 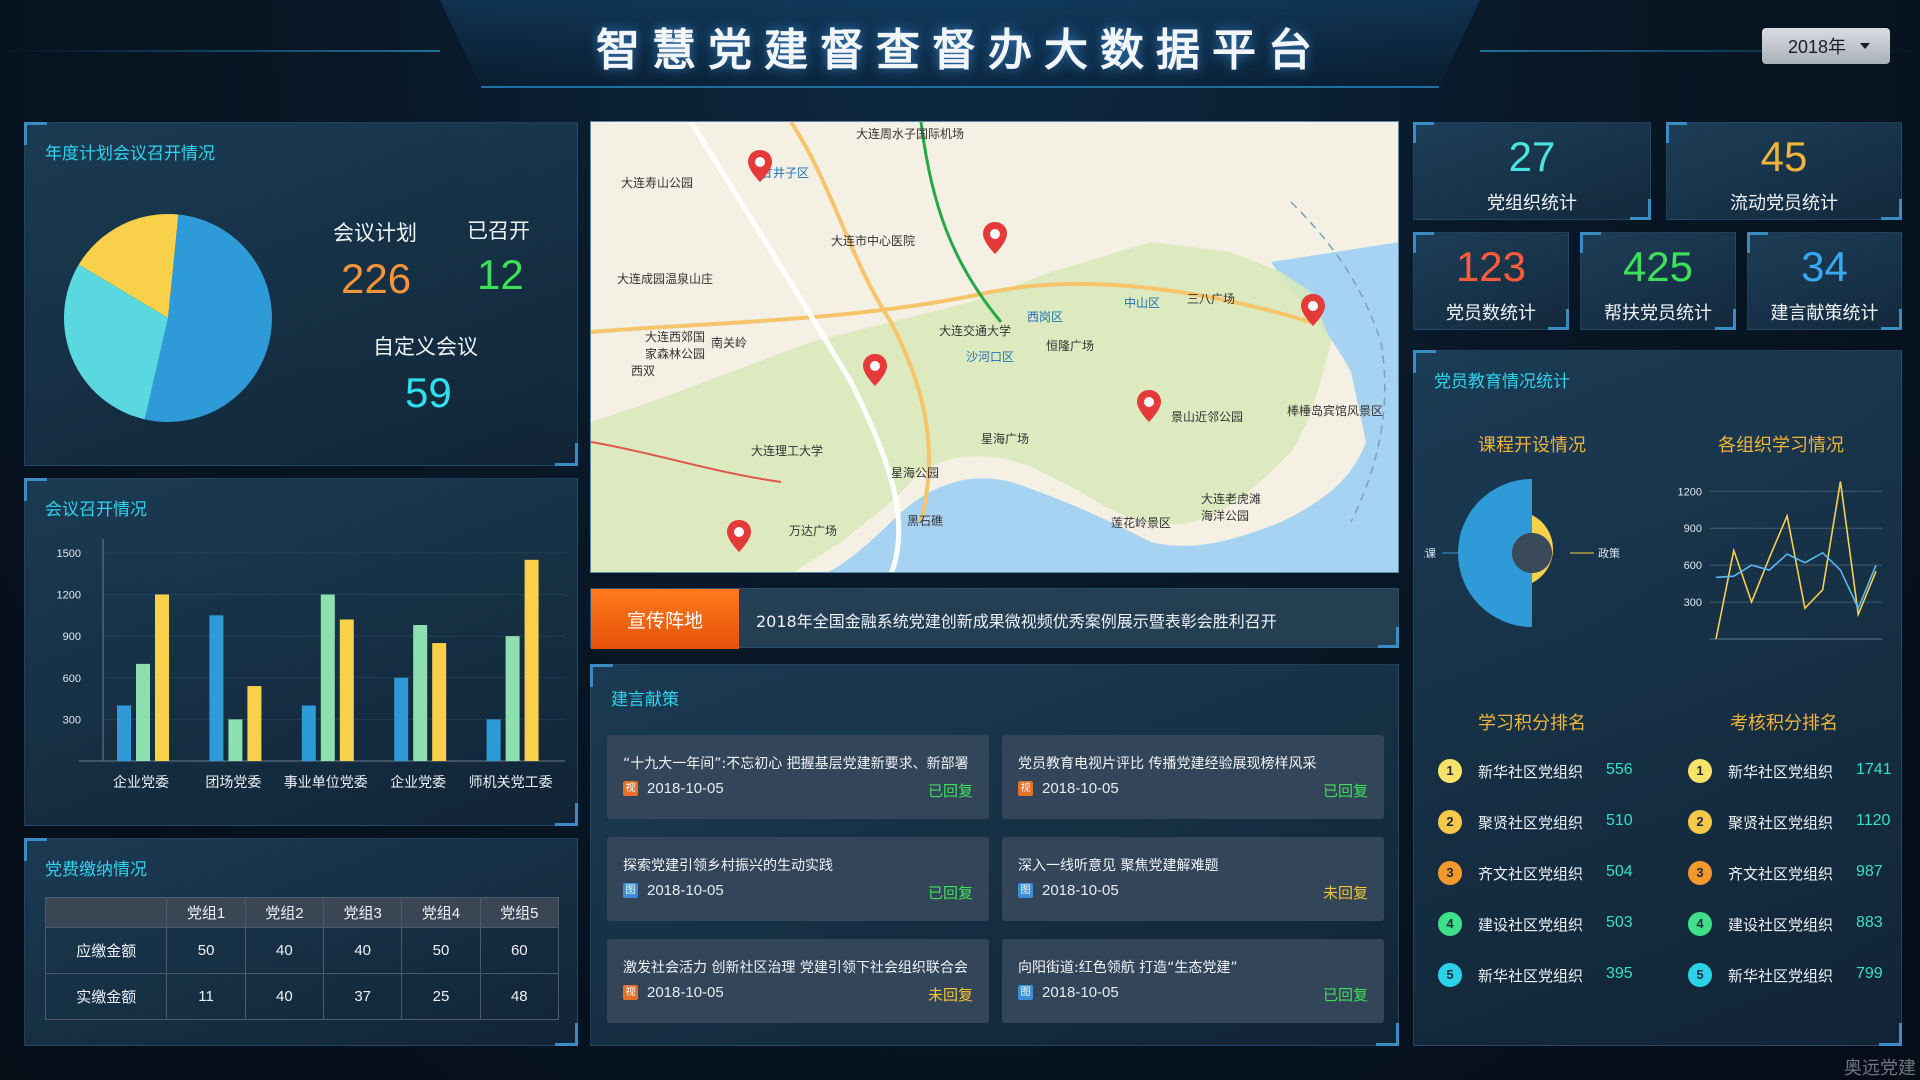 I want to click on rank-score: 799, so click(x=1869, y=973).